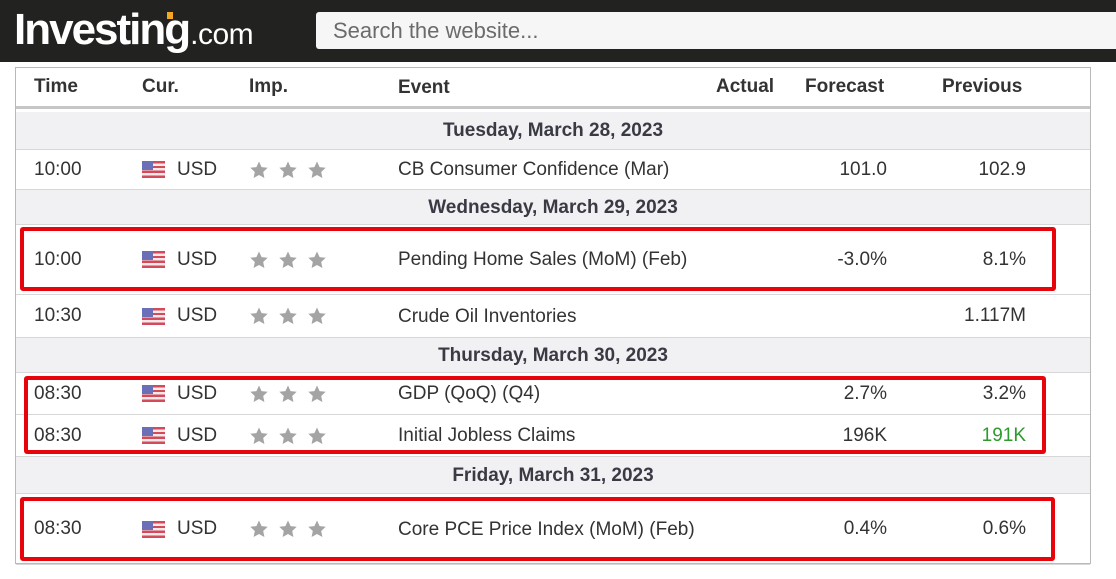 This screenshot has height=579, width=1116. I want to click on event-previous: 1.117M, so click(995, 315).